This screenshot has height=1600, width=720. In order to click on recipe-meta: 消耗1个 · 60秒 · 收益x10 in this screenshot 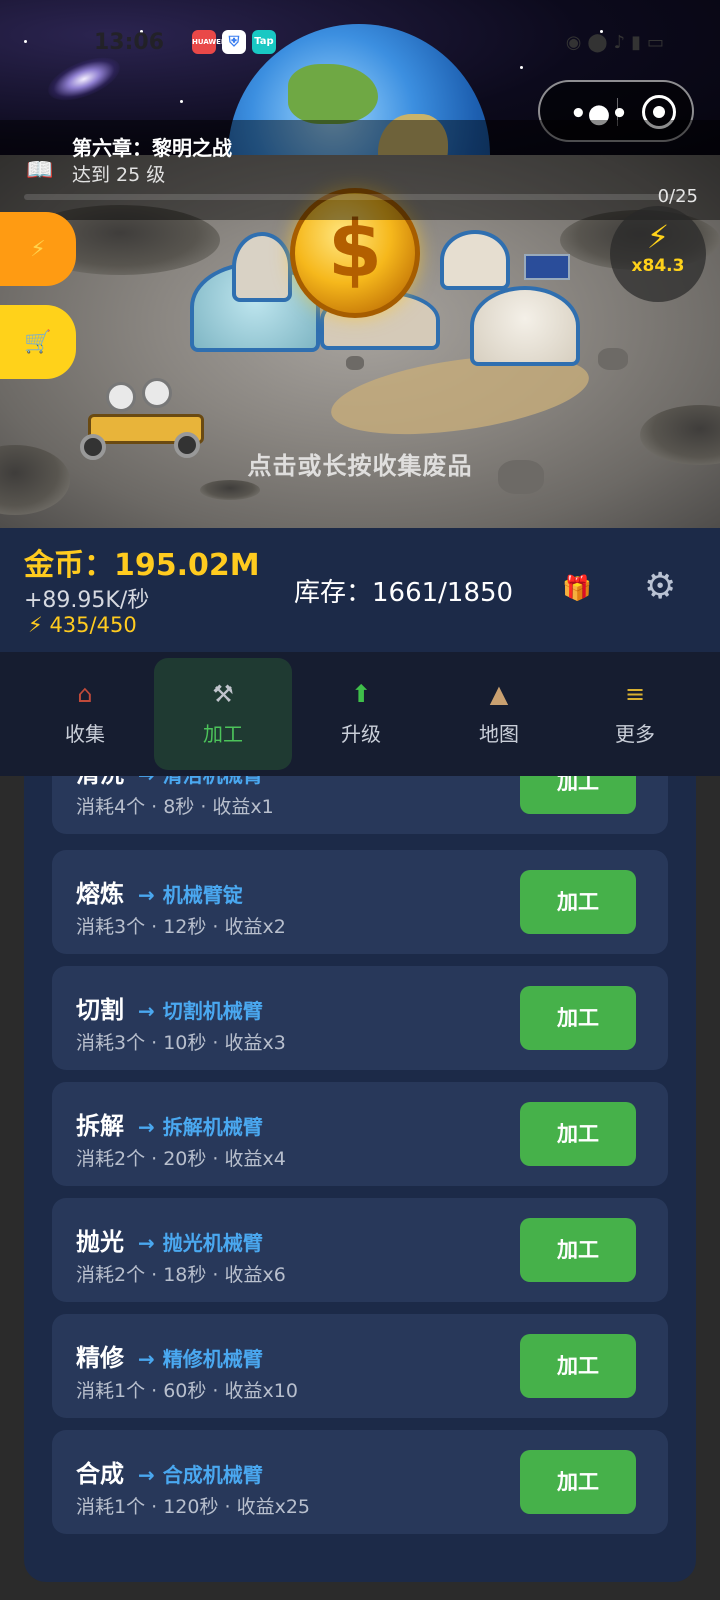, I will do `click(187, 1391)`.